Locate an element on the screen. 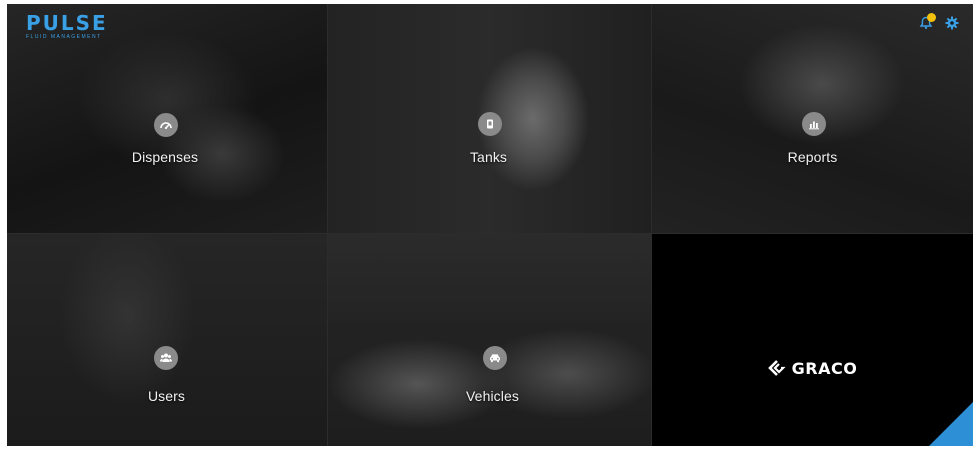 The image size is (975, 449). logo-subtitle: FLUID MANAGEMENT is located at coordinates (64, 37).